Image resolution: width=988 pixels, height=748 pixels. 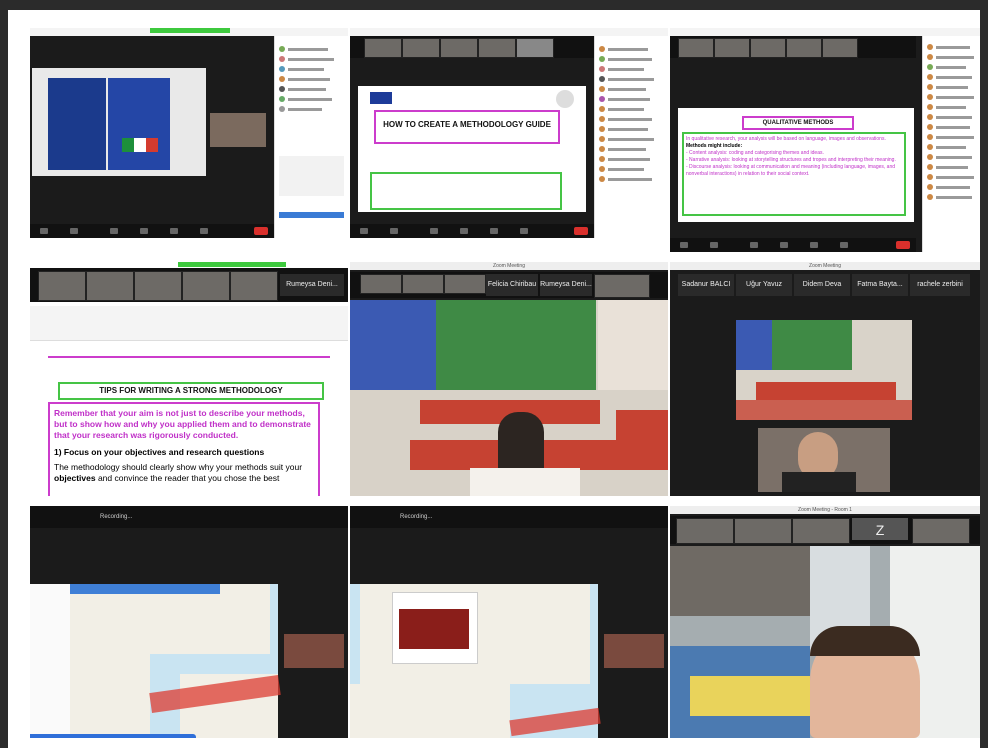 What do you see at coordinates (50, 661) in the screenshot?
I see `map-search-panel` at bounding box center [50, 661].